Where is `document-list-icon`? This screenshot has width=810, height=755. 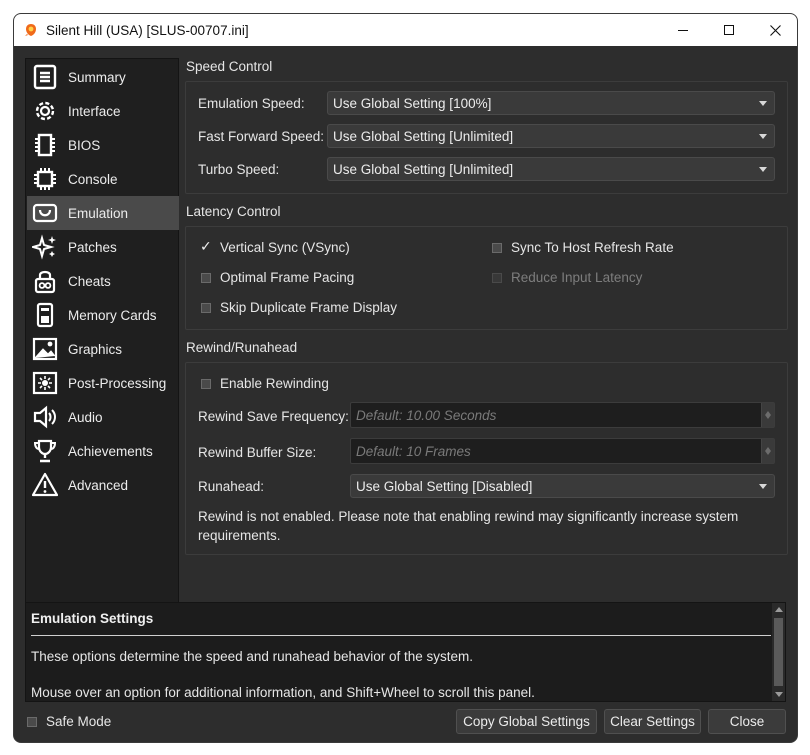 document-list-icon is located at coordinates (45, 77).